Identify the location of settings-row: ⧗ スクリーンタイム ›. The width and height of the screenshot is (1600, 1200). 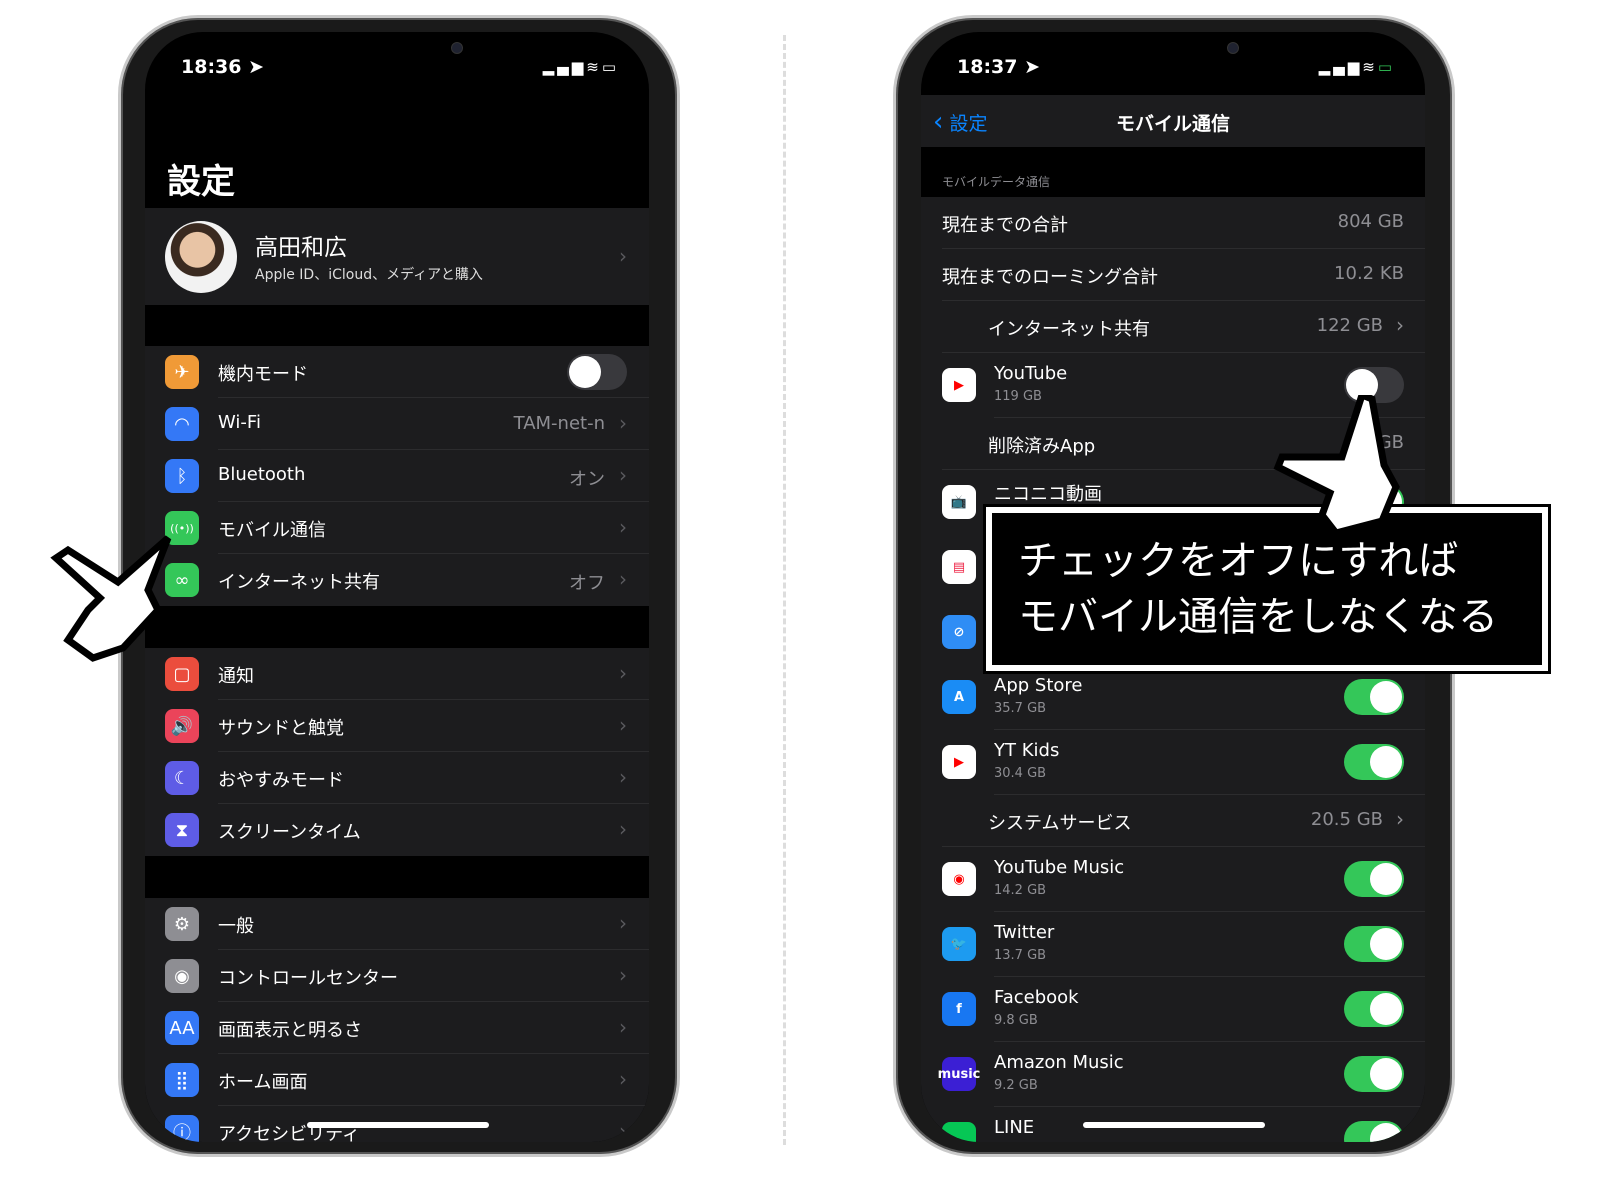
(397, 830).